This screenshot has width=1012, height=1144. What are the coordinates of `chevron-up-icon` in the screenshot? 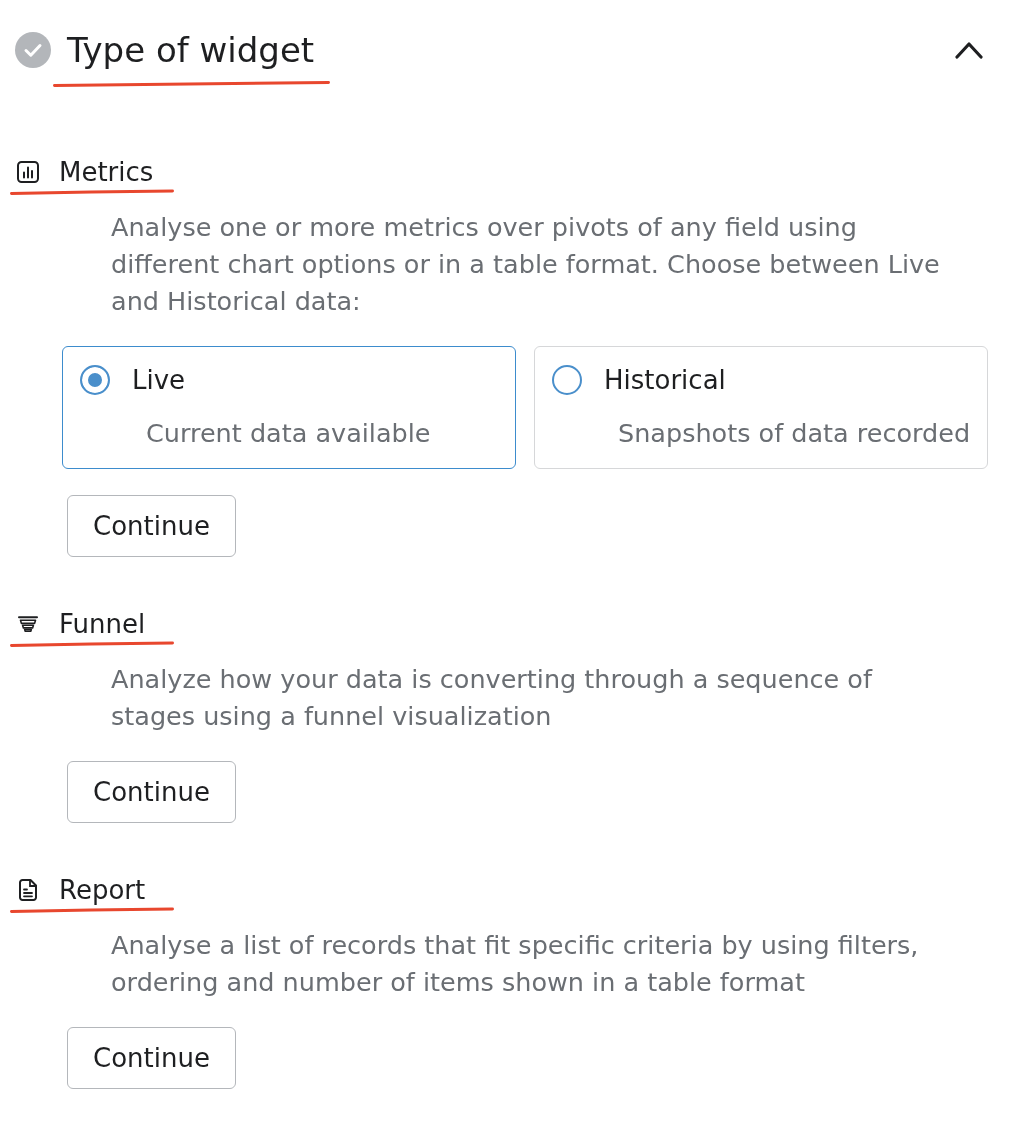 It's located at (969, 50).